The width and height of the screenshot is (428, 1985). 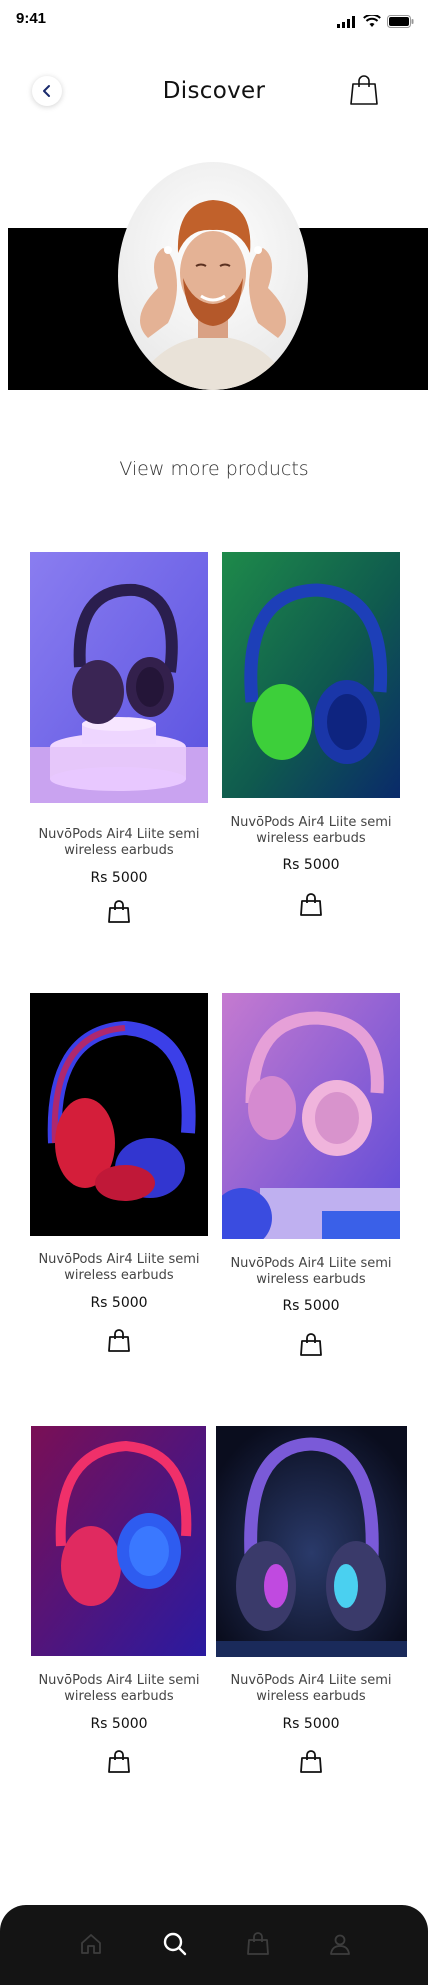 What do you see at coordinates (31, 18) in the screenshot?
I see `status-time: 9:41` at bounding box center [31, 18].